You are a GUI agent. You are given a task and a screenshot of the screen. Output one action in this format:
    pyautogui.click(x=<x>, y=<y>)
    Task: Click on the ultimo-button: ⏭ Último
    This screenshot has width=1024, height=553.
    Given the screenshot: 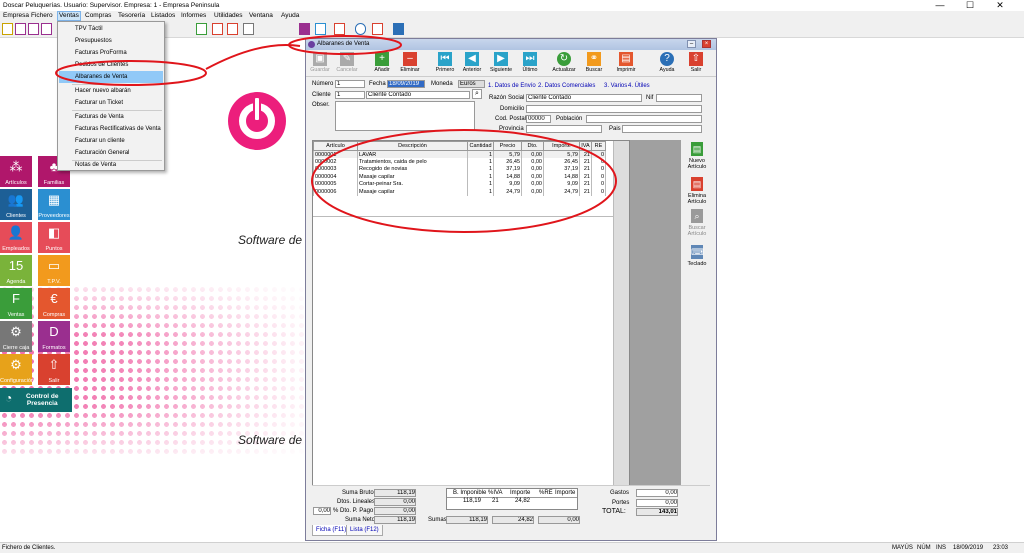 What is the action you would take?
    pyautogui.click(x=530, y=64)
    